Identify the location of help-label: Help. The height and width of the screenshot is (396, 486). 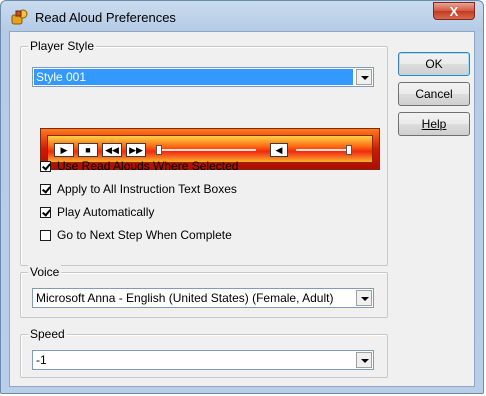
(434, 124).